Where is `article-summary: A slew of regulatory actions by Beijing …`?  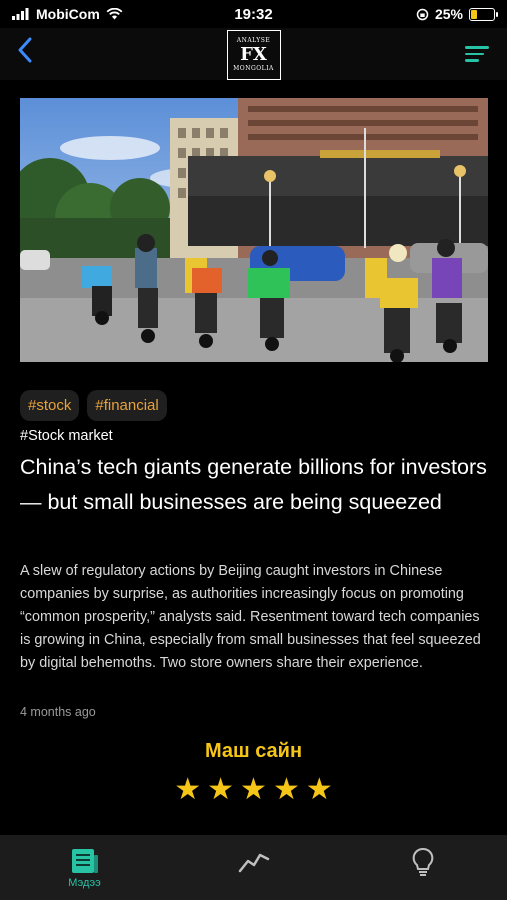
article-summary: A slew of regulatory actions by Beijing … is located at coordinates (250, 617).